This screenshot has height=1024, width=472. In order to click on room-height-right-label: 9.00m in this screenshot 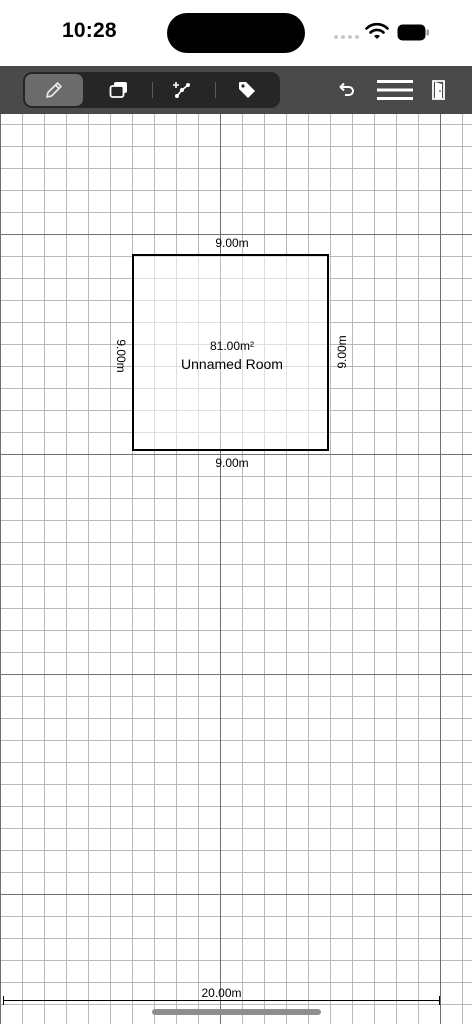, I will do `click(342, 352)`.